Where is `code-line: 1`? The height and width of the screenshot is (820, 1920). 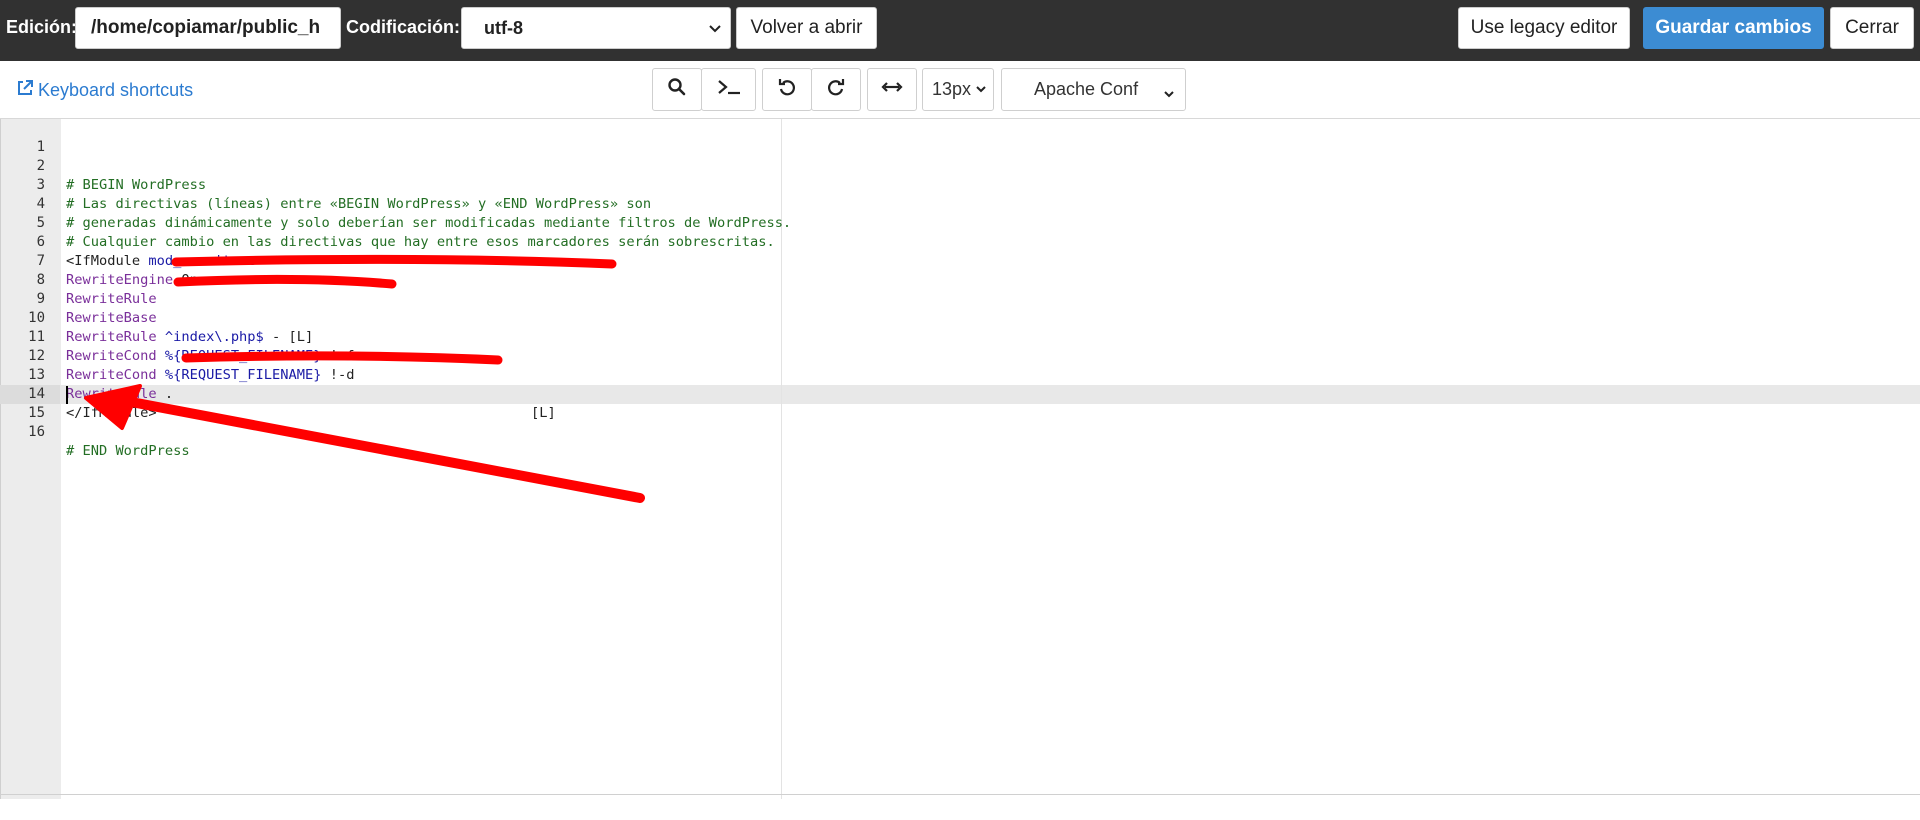 code-line: 1 is located at coordinates (960, 137).